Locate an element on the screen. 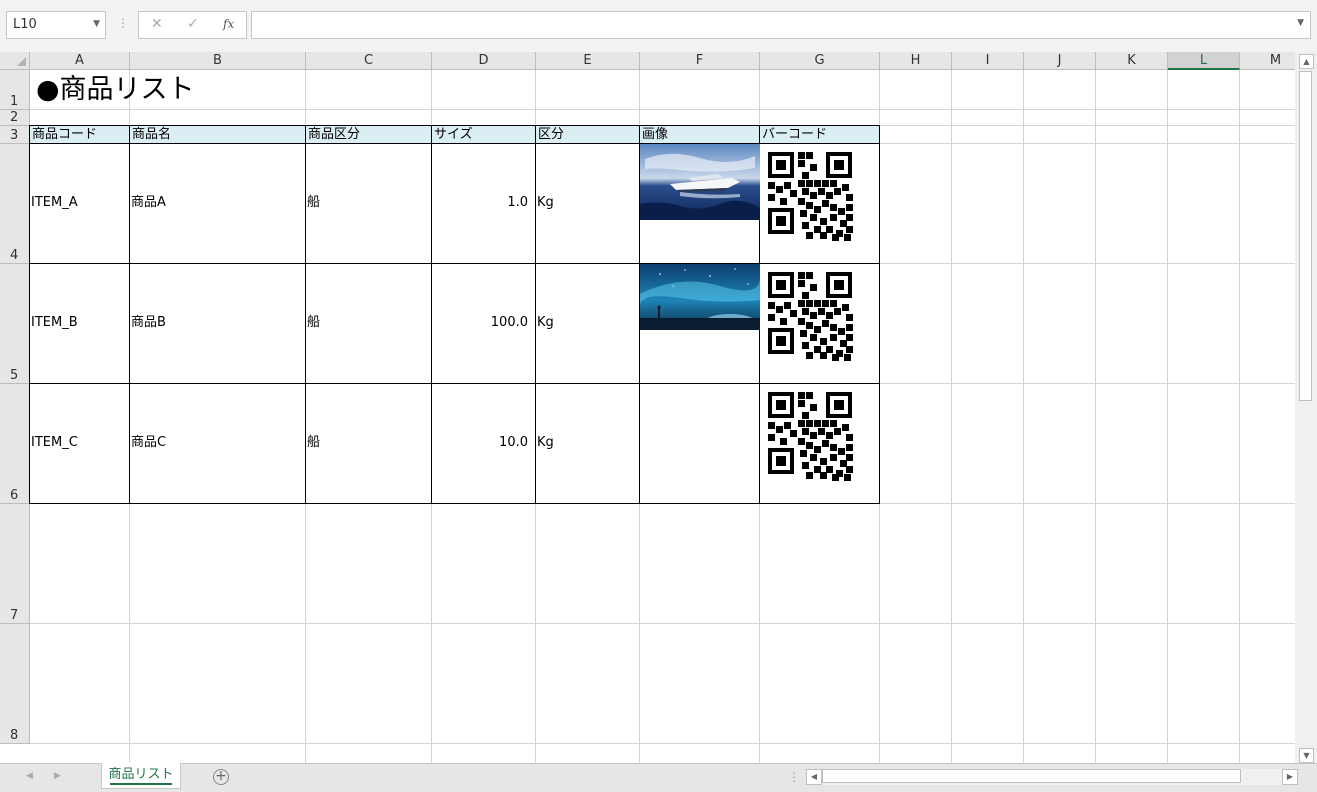 Image resolution: width=1317 pixels, height=792 pixels. column-header-d: D is located at coordinates (484, 61).